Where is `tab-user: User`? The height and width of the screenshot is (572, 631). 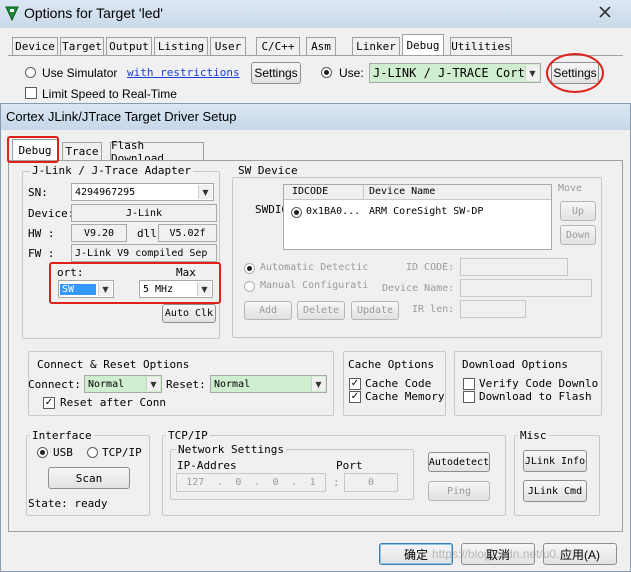
tab-user: User is located at coordinates (228, 46).